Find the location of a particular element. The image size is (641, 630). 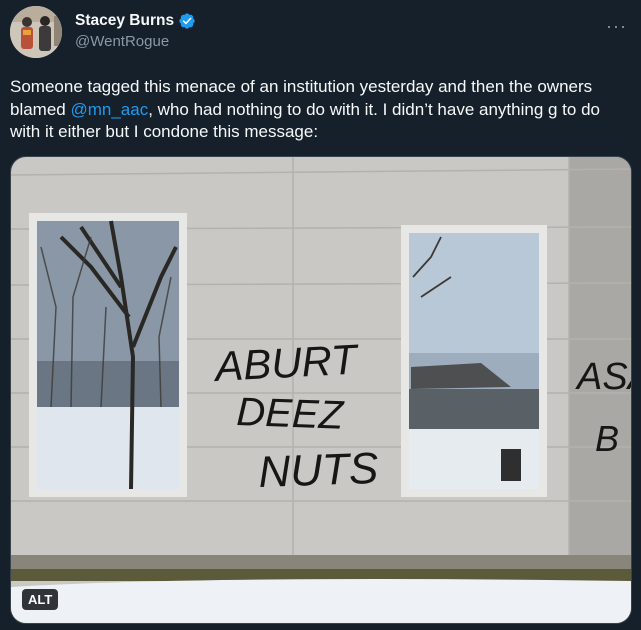

graffiti-word-3: NUTS is located at coordinates (318, 470).